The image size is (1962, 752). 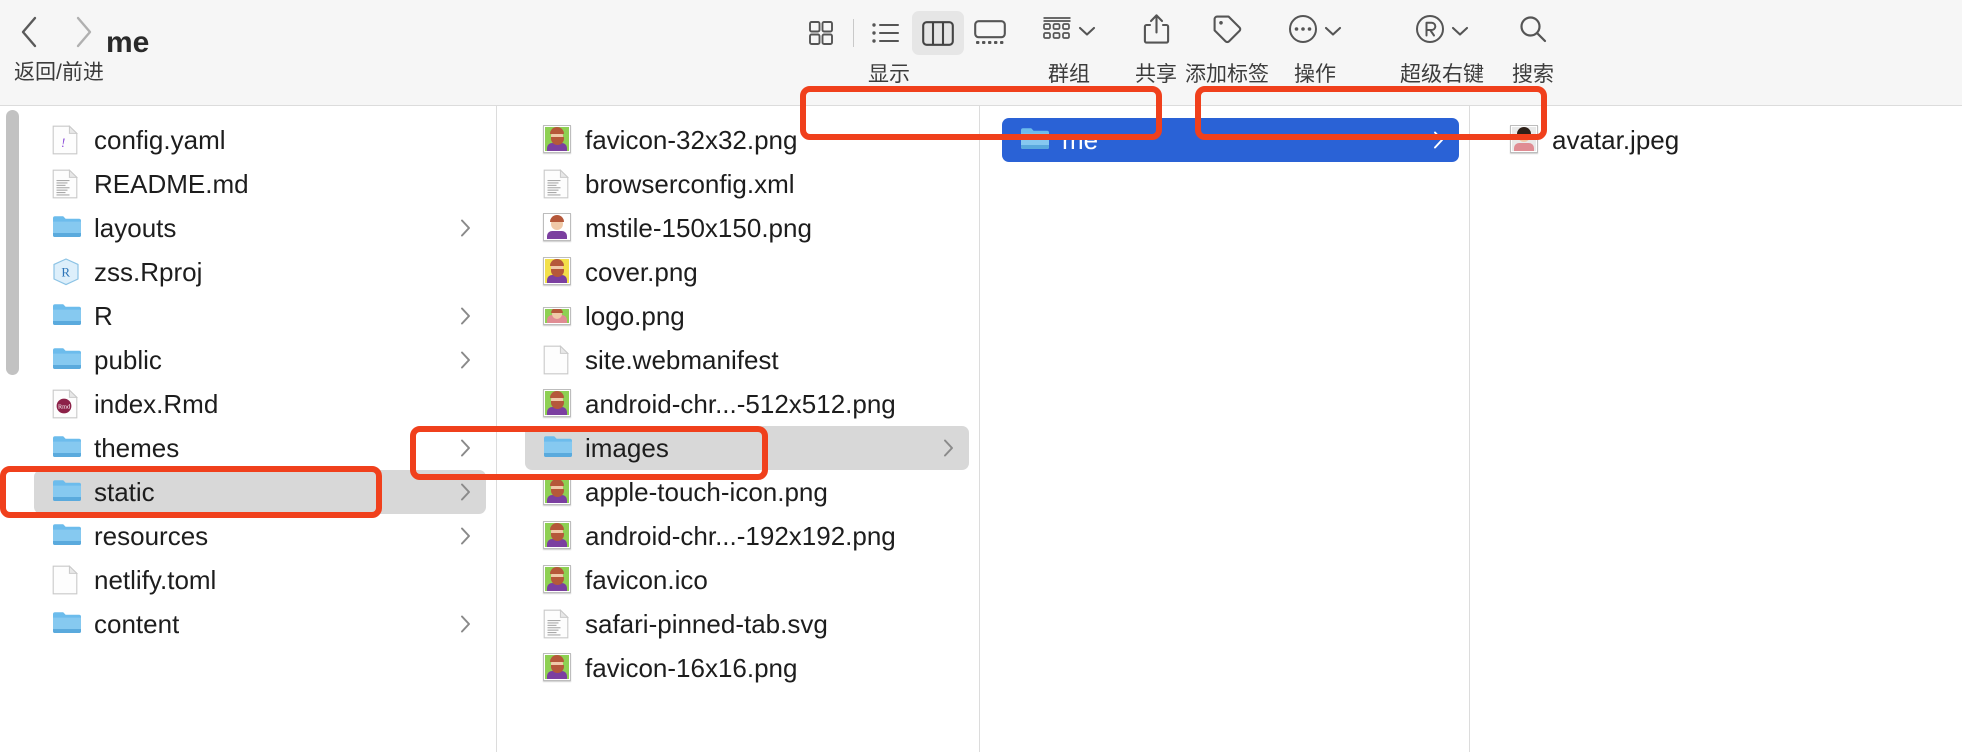 I want to click on column-4-list: avatar.jpeg, so click(x=1715, y=140).